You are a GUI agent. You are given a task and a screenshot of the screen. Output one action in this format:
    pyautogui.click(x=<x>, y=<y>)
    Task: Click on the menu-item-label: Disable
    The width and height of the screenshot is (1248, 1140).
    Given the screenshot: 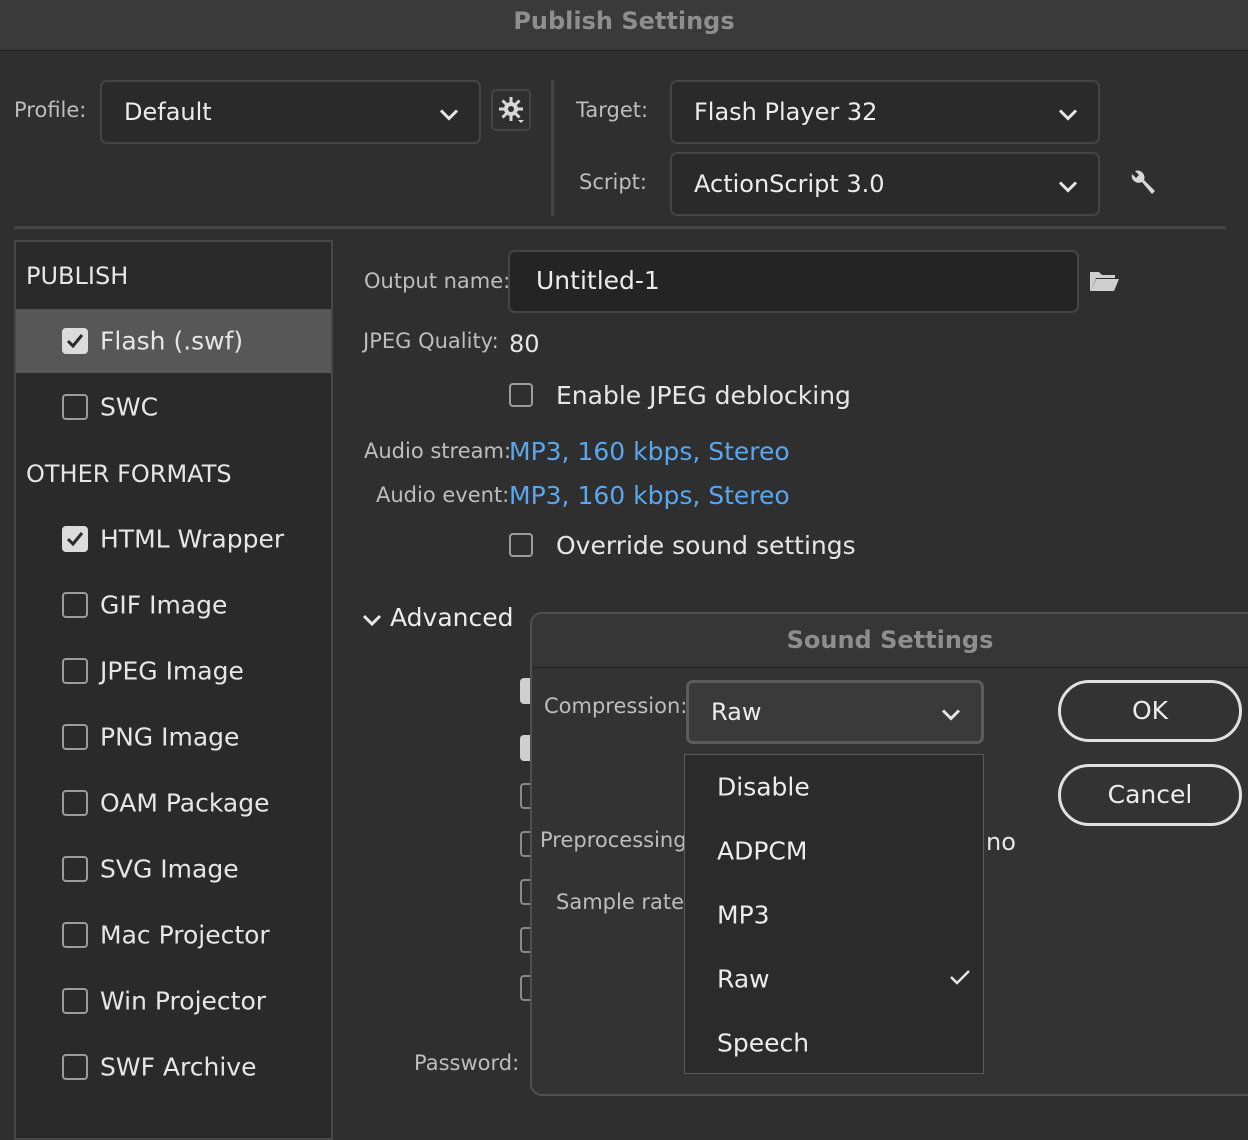 What is the action you would take?
    pyautogui.click(x=763, y=787)
    